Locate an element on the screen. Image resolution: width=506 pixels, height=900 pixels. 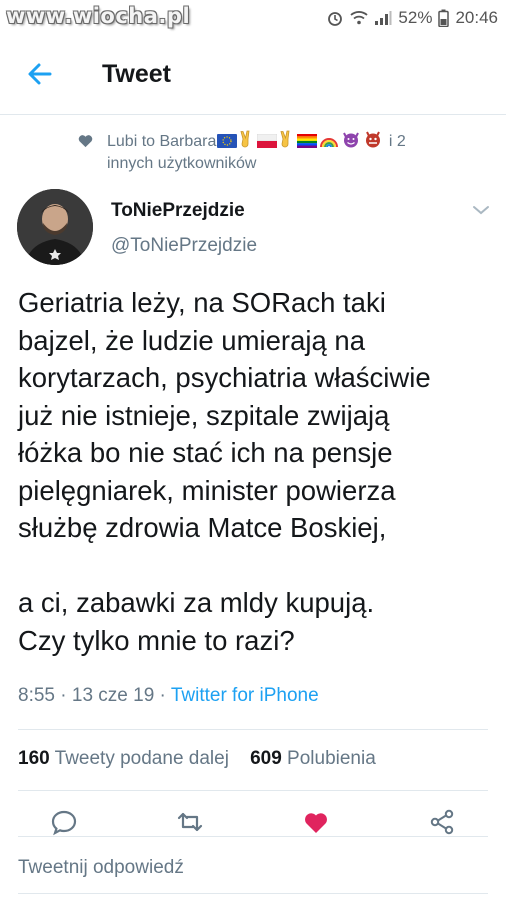
social-context-prefix: Lubi to Barbara is located at coordinates (162, 141).